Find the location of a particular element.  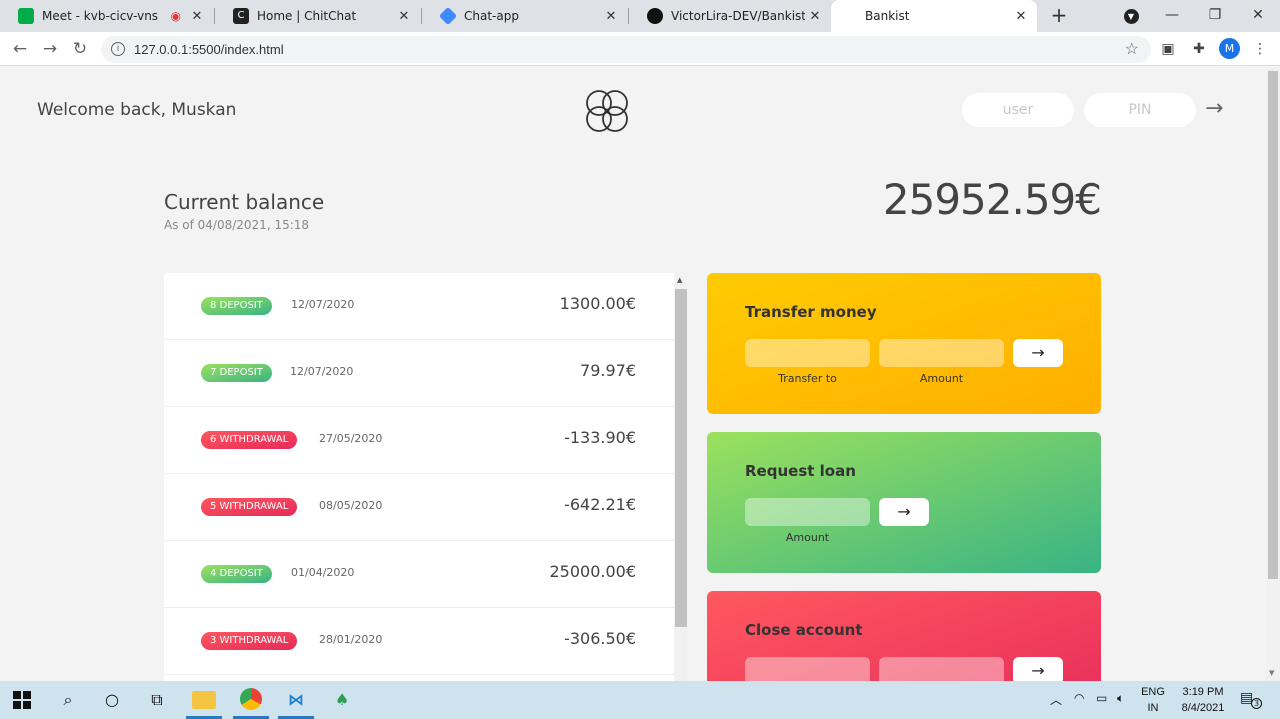

movement-row: 8 deposit 12/07/2020 1300.00€ is located at coordinates (419, 306).